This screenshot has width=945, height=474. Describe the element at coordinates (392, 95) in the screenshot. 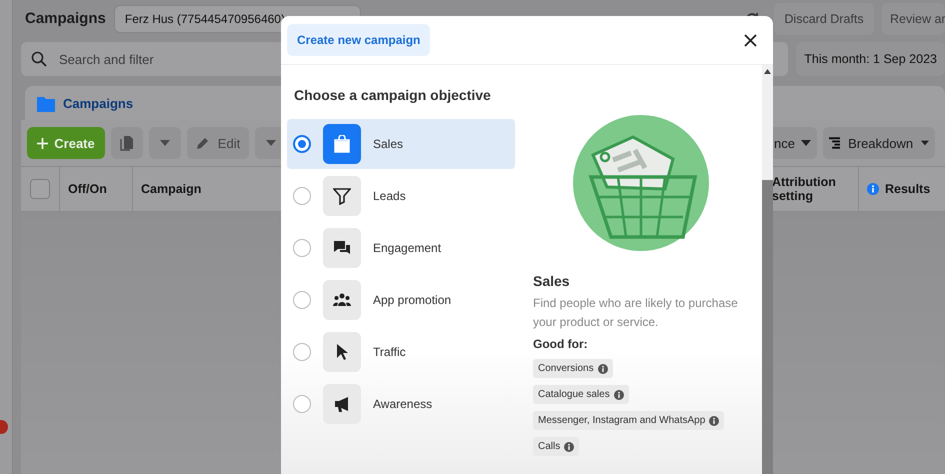

I see `section-heading: Choose a campaign objective` at that location.